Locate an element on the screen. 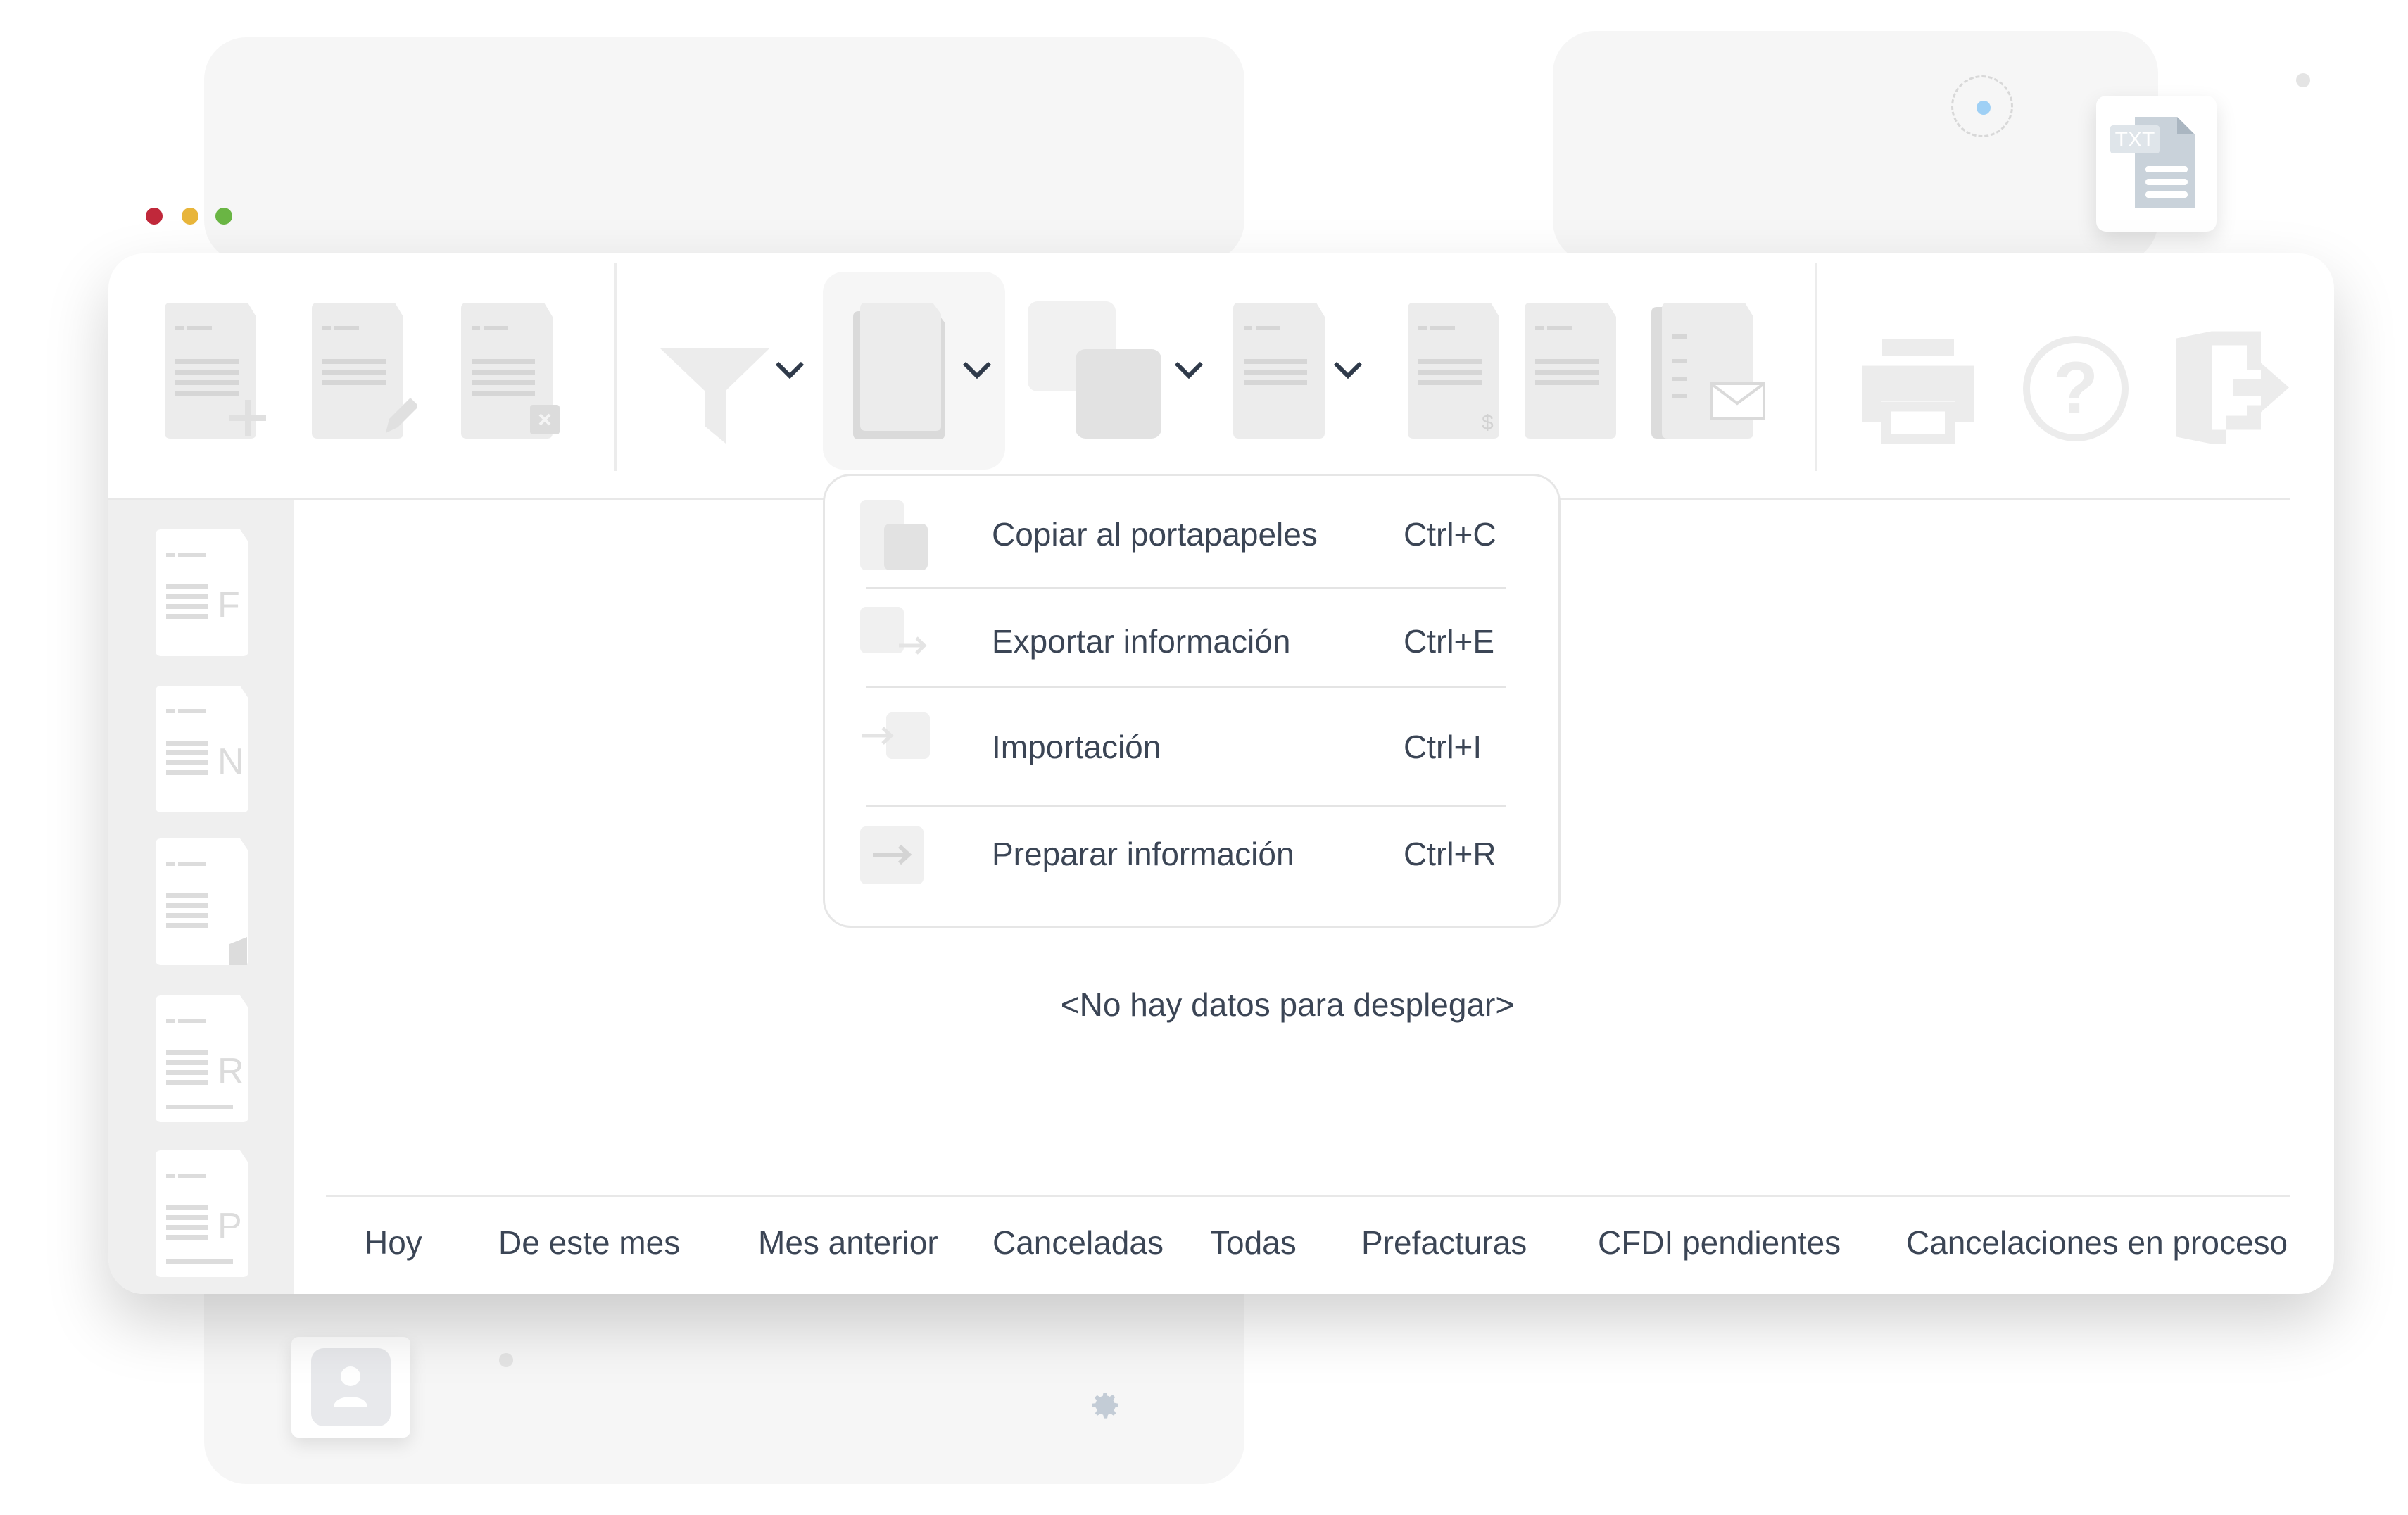  txt-file-card: TXT is located at coordinates (2156, 164).